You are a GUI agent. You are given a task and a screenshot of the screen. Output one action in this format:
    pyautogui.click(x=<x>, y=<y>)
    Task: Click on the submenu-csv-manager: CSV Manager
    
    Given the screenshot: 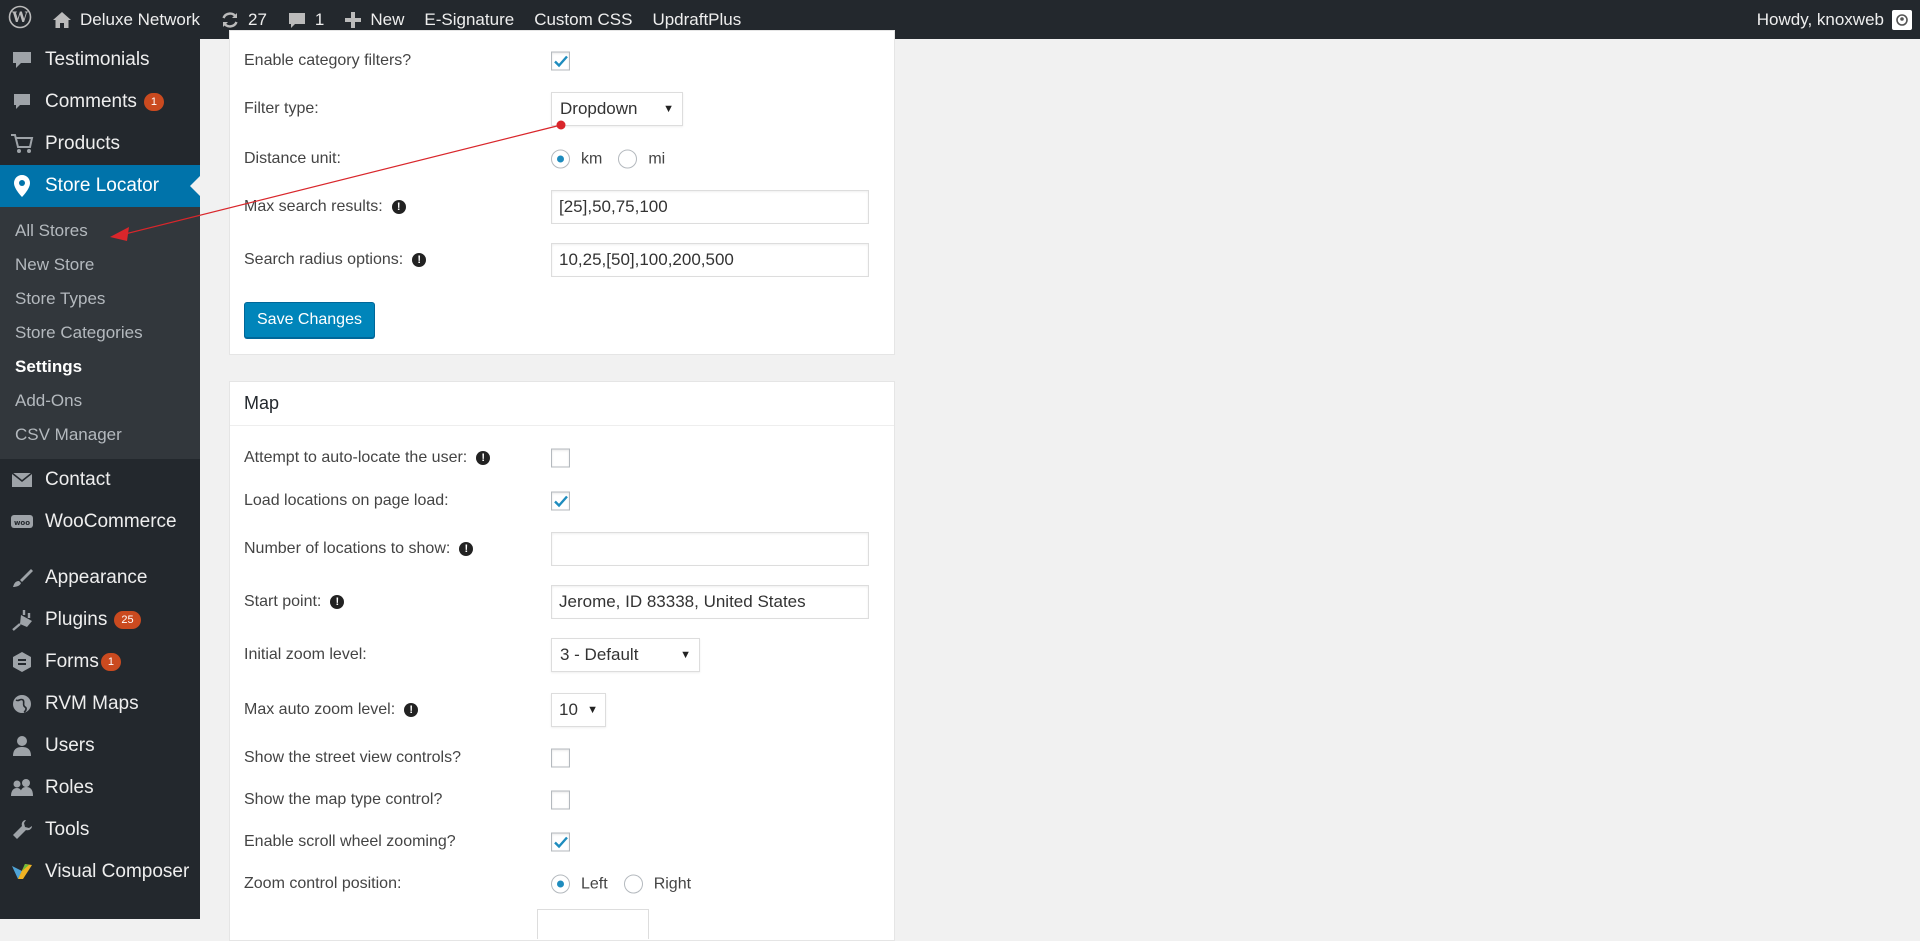 What is the action you would take?
    pyautogui.click(x=100, y=435)
    